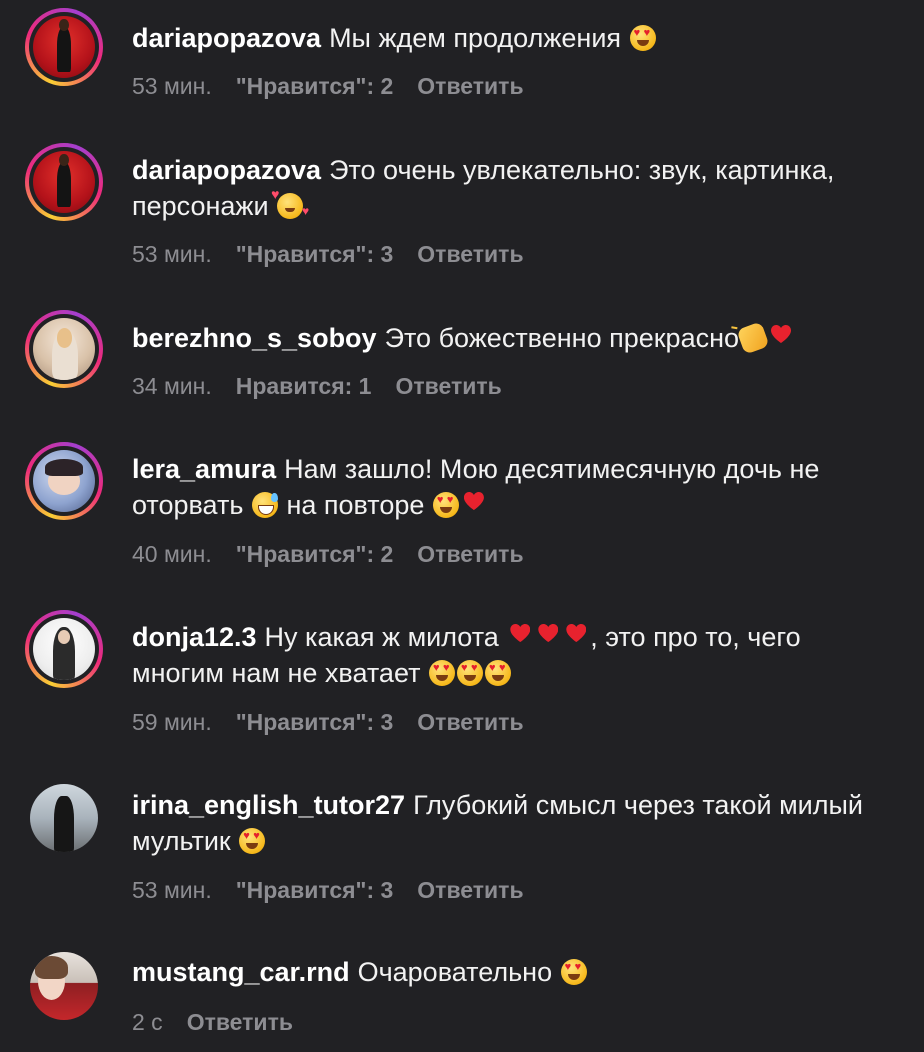 The width and height of the screenshot is (924, 1052). Describe the element at coordinates (290, 203) in the screenshot. I see `smiling-face-with-hearts-emoji-icon` at that location.